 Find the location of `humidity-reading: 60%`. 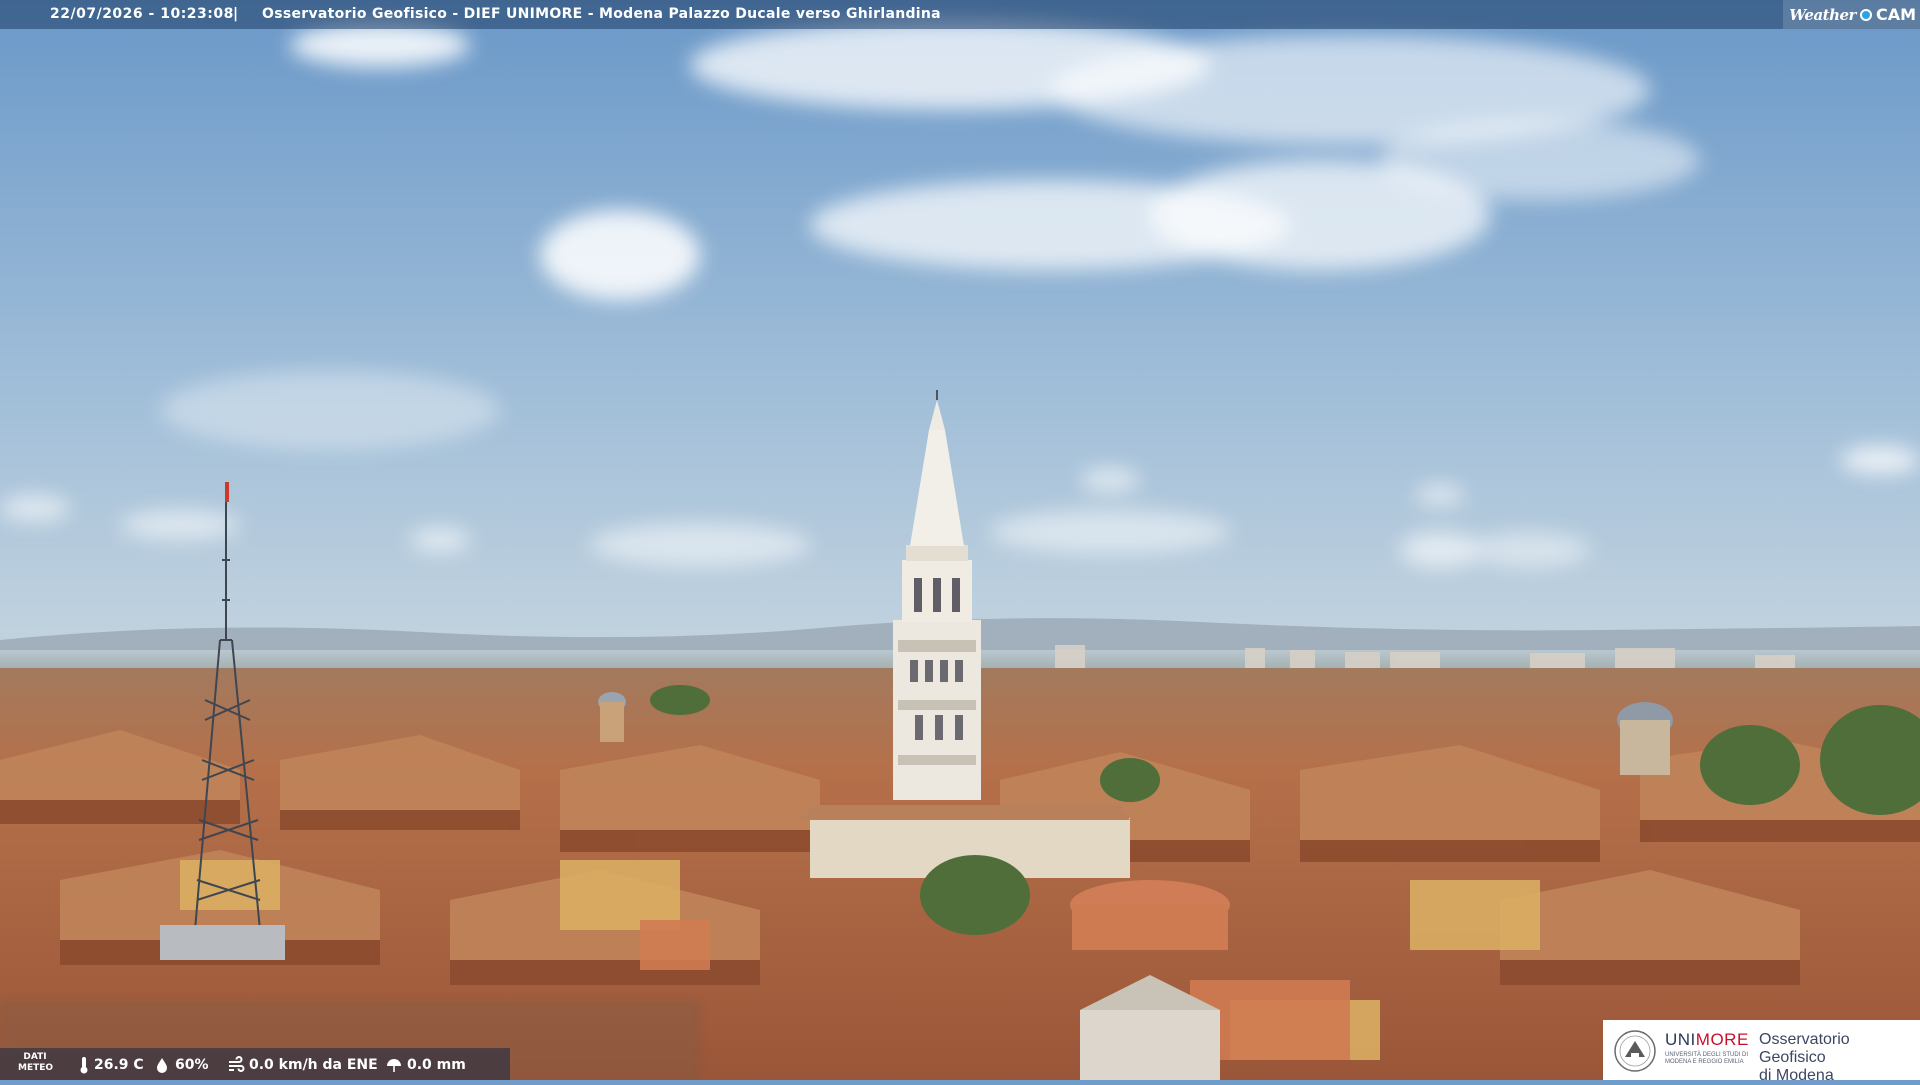

humidity-reading: 60% is located at coordinates (181, 1065).